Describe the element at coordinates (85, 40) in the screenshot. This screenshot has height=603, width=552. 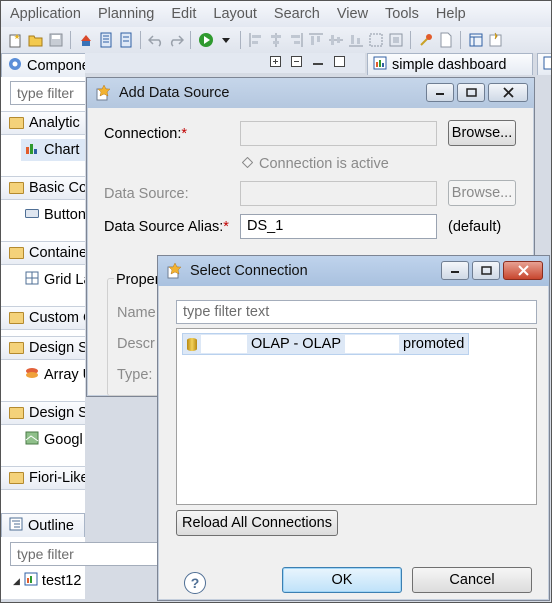
I see `deploy-icon` at that location.